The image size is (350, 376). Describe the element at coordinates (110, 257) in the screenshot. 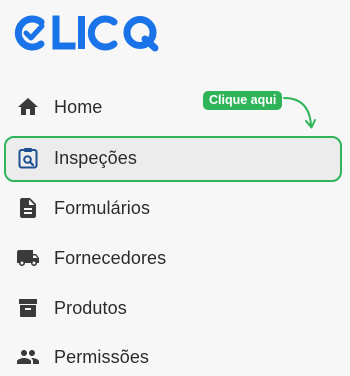

I see `sidebar-item-label: Fornecedores` at that location.